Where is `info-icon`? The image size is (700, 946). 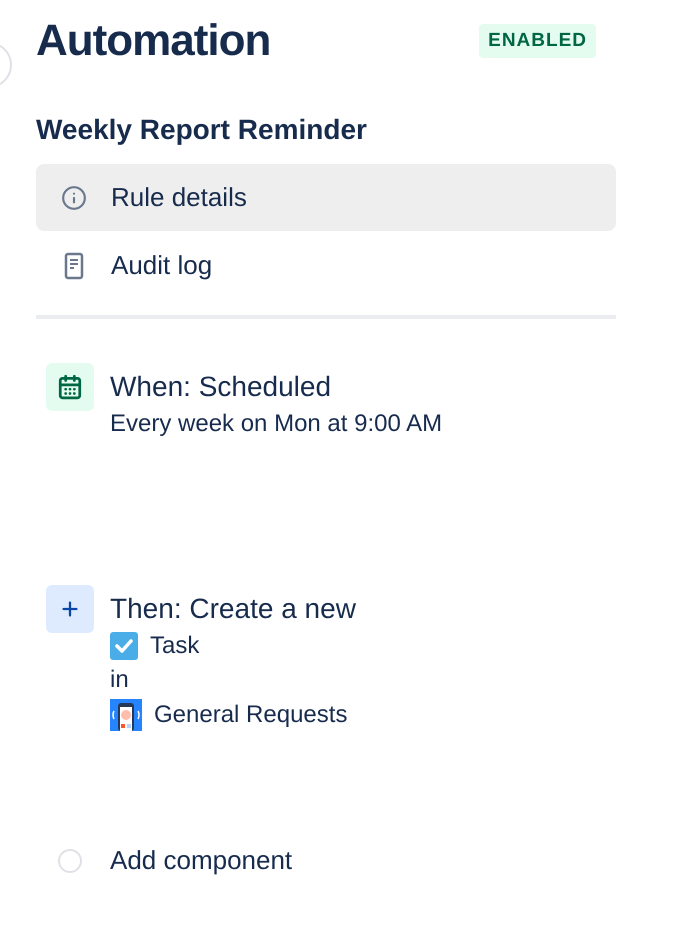 info-icon is located at coordinates (73, 197).